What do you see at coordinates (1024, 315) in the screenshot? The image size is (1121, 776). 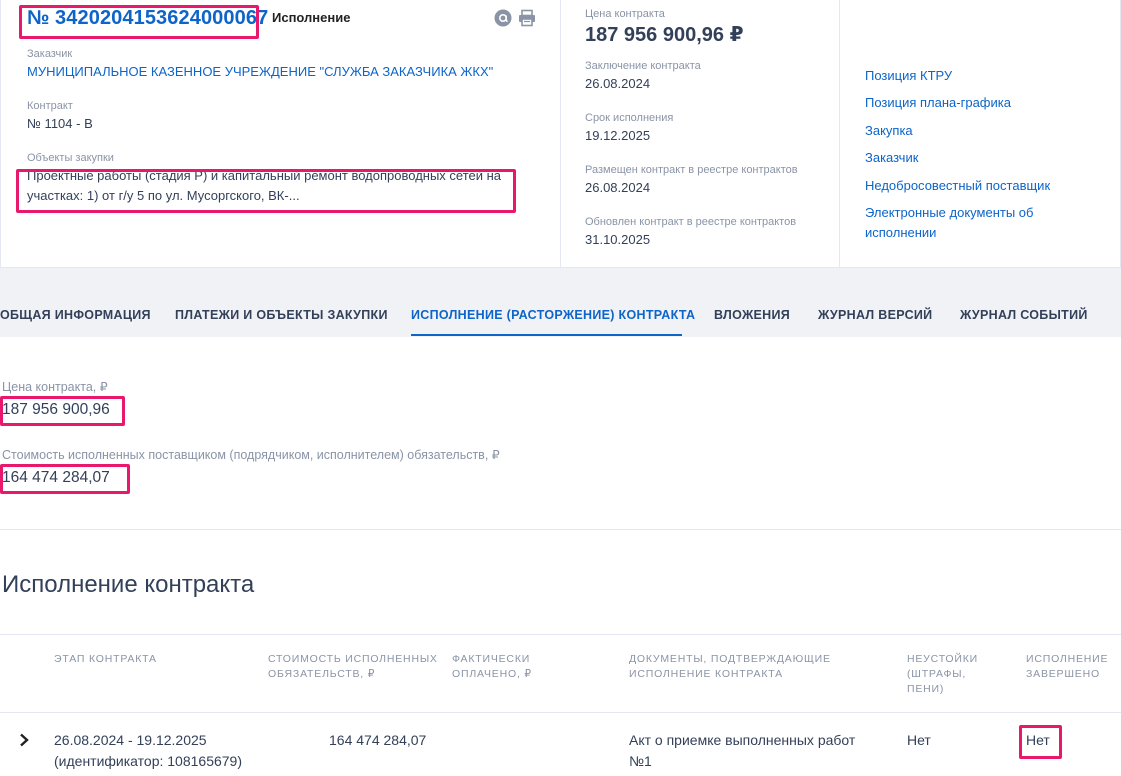 I see `tab-event-log: ЖУРНАЛ СОБЫТИЙ` at bounding box center [1024, 315].